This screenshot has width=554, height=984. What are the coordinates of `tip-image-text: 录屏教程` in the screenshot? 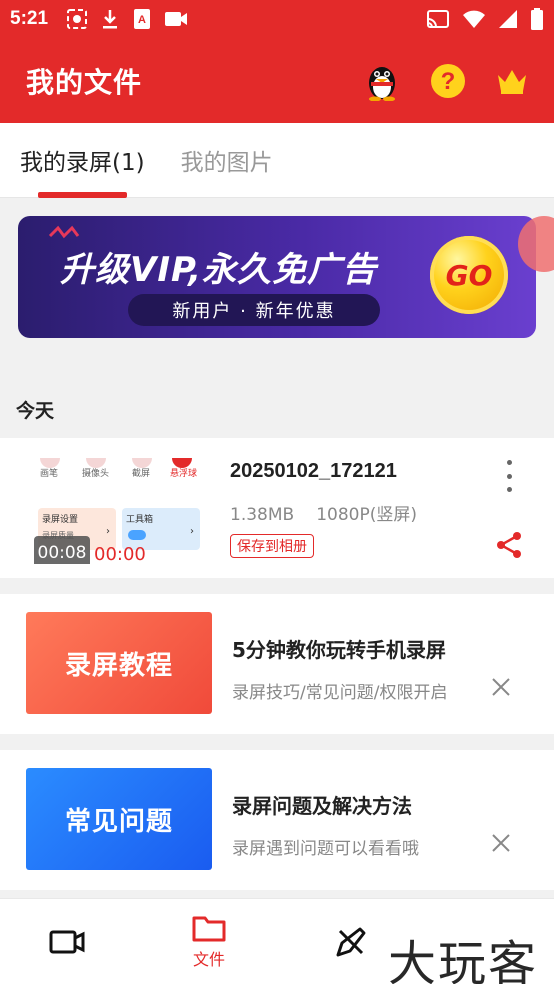 It's located at (118, 665).